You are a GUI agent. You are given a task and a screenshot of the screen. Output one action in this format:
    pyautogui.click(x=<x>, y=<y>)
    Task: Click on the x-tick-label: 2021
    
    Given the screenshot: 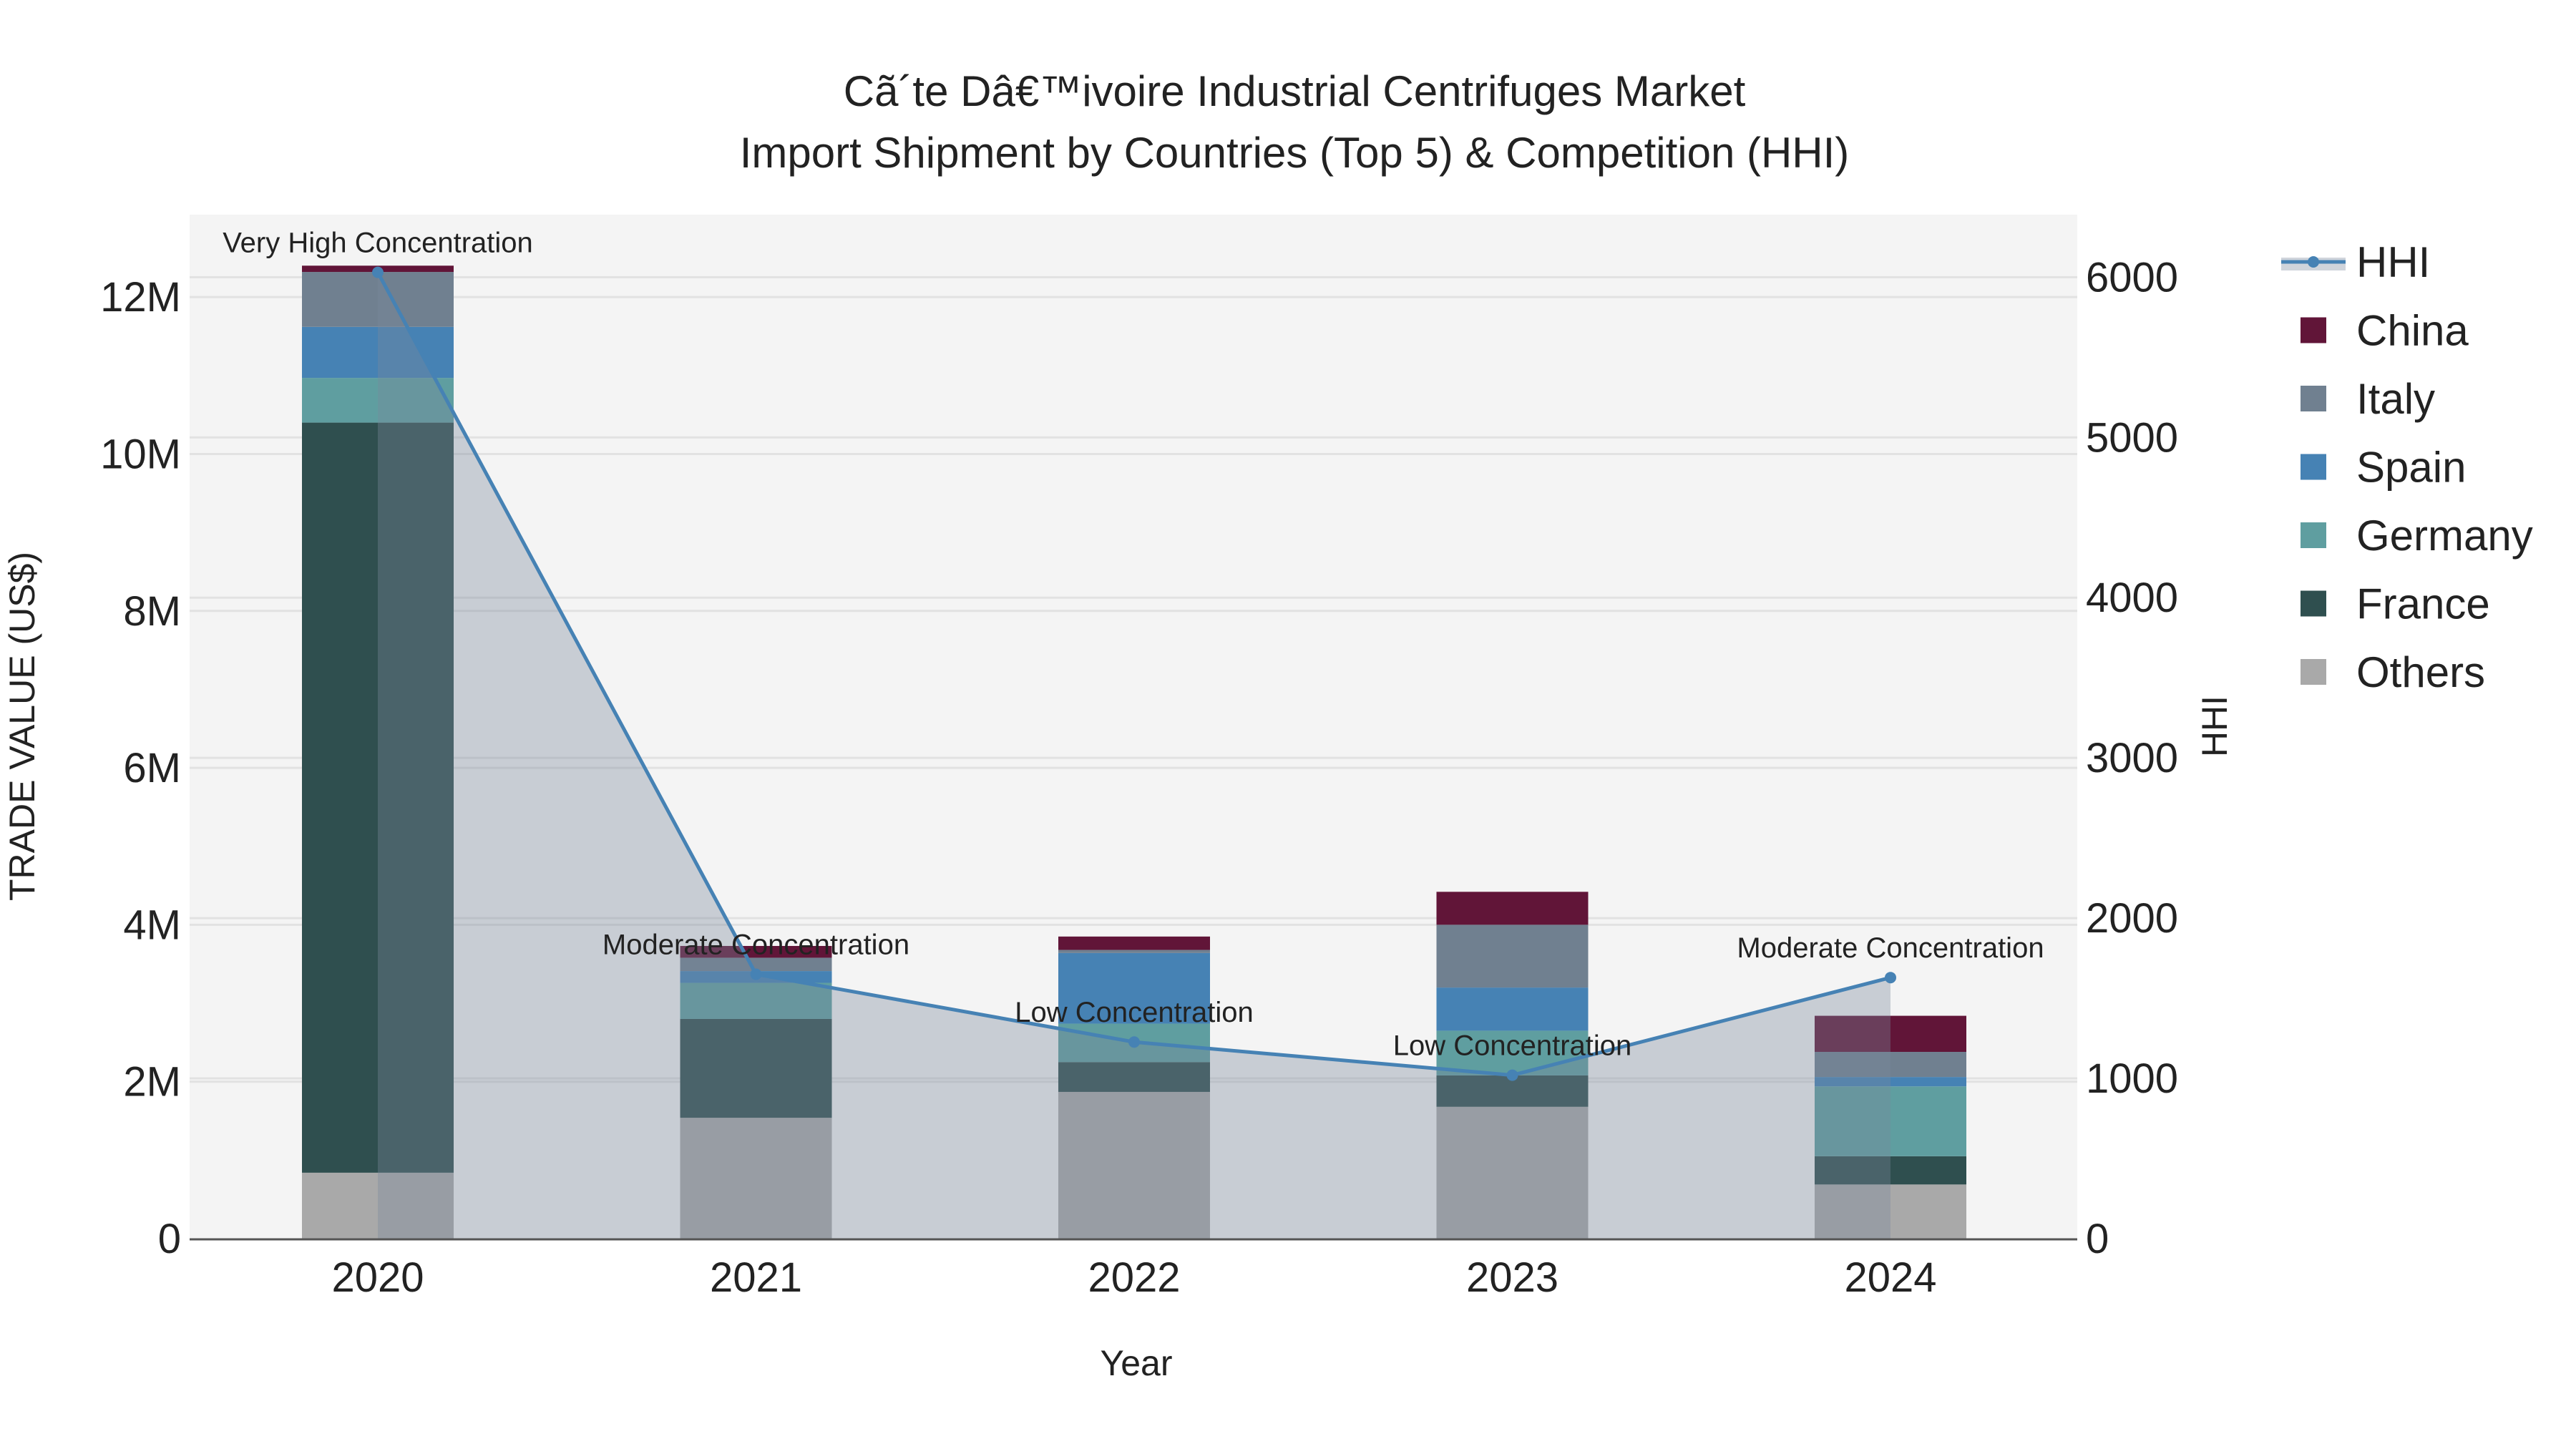 What is the action you would take?
    pyautogui.click(x=756, y=1277)
    